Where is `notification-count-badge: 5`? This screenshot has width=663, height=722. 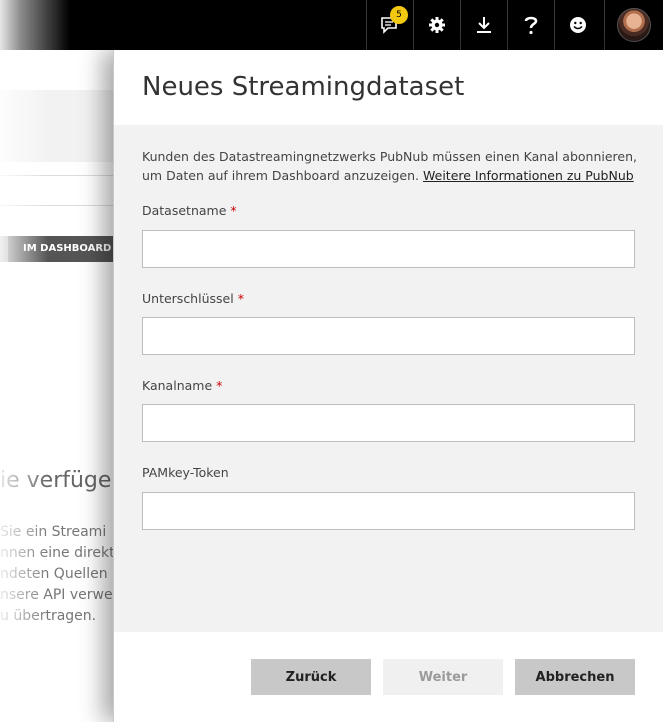
notification-count-badge: 5 is located at coordinates (399, 15).